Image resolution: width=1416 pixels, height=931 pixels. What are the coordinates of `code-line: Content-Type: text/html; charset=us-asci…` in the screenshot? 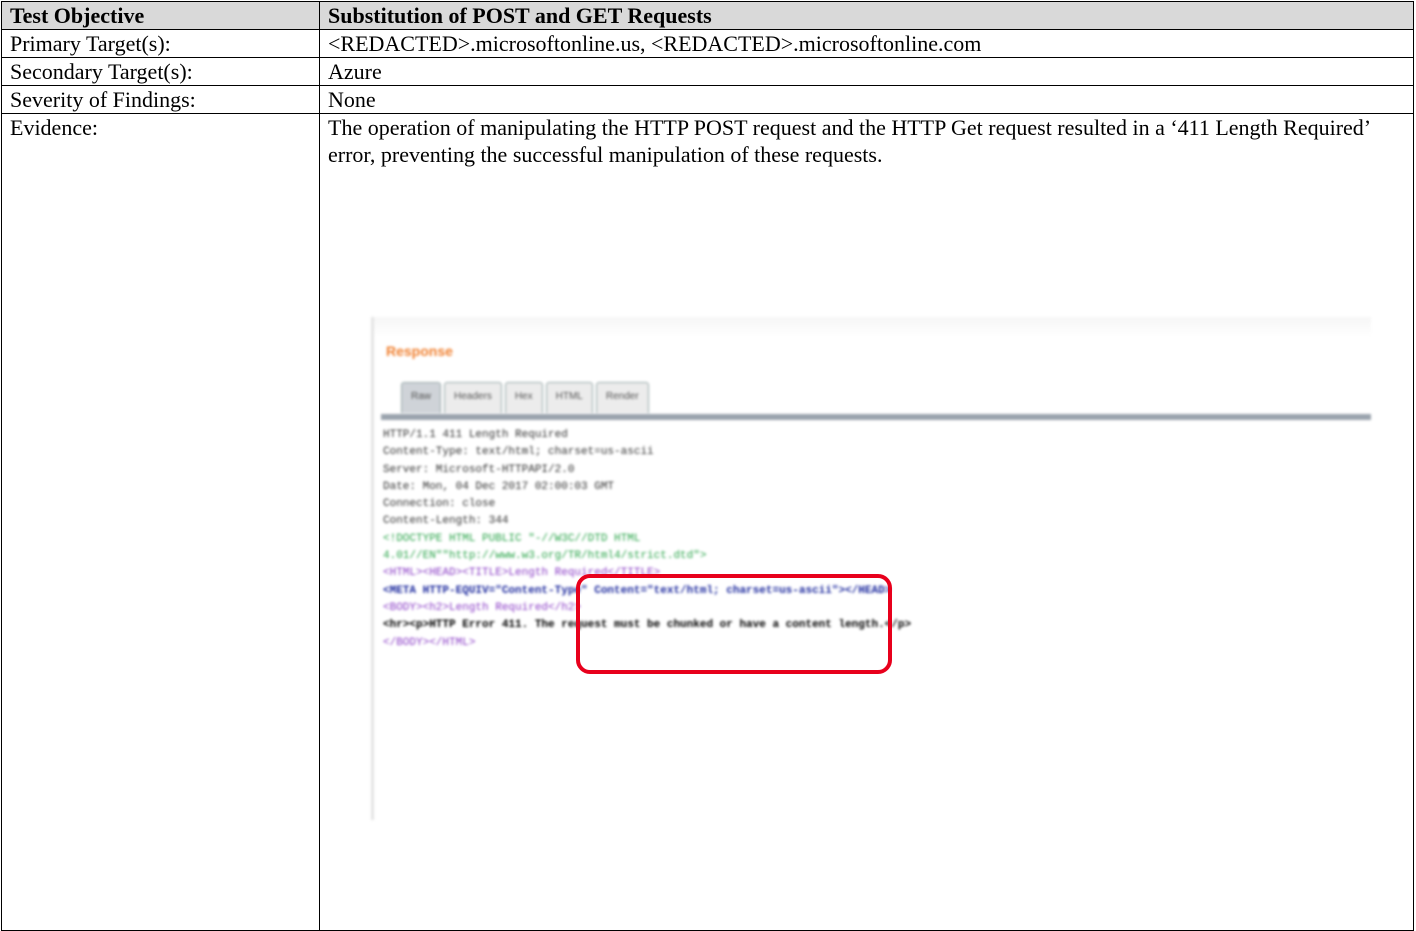 It's located at (518, 452).